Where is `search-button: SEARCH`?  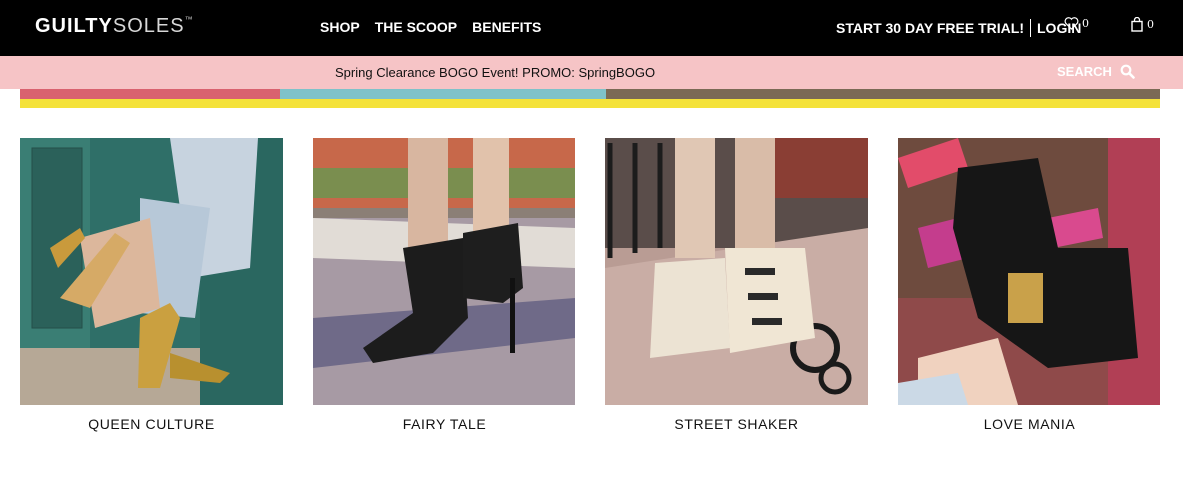
search-button: SEARCH is located at coordinates (1096, 71).